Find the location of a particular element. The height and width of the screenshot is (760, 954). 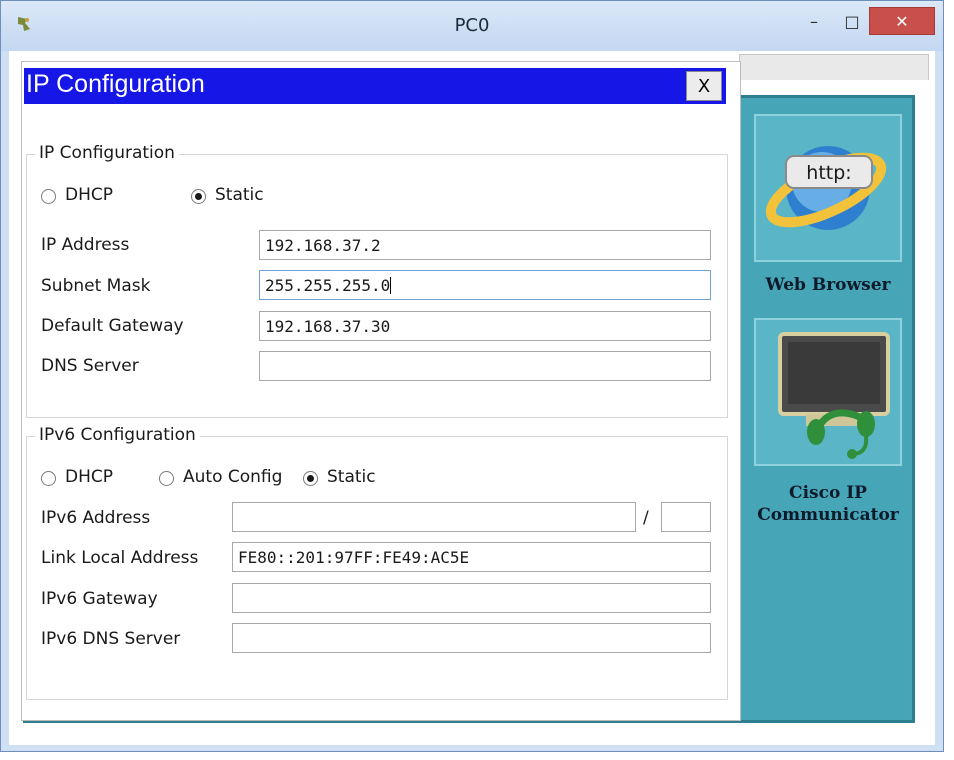

app-label-web-browser: Web Browser is located at coordinates (828, 285).